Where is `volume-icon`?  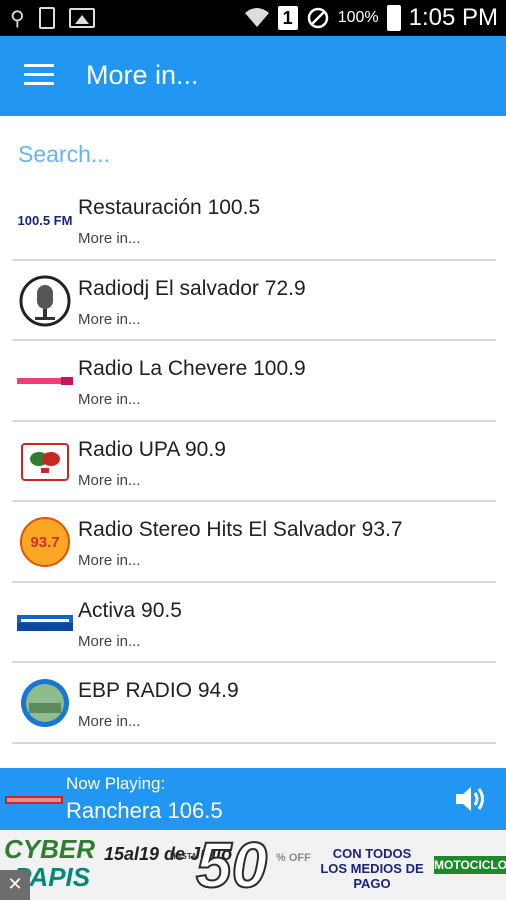 volume-icon is located at coordinates (471, 799).